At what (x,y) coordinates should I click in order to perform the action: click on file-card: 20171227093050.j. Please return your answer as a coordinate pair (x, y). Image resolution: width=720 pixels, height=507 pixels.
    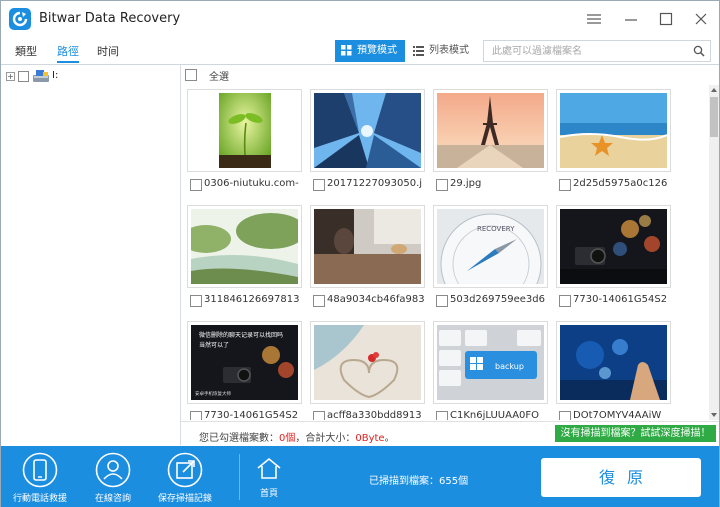
    Looking at the image, I should click on (368, 145).